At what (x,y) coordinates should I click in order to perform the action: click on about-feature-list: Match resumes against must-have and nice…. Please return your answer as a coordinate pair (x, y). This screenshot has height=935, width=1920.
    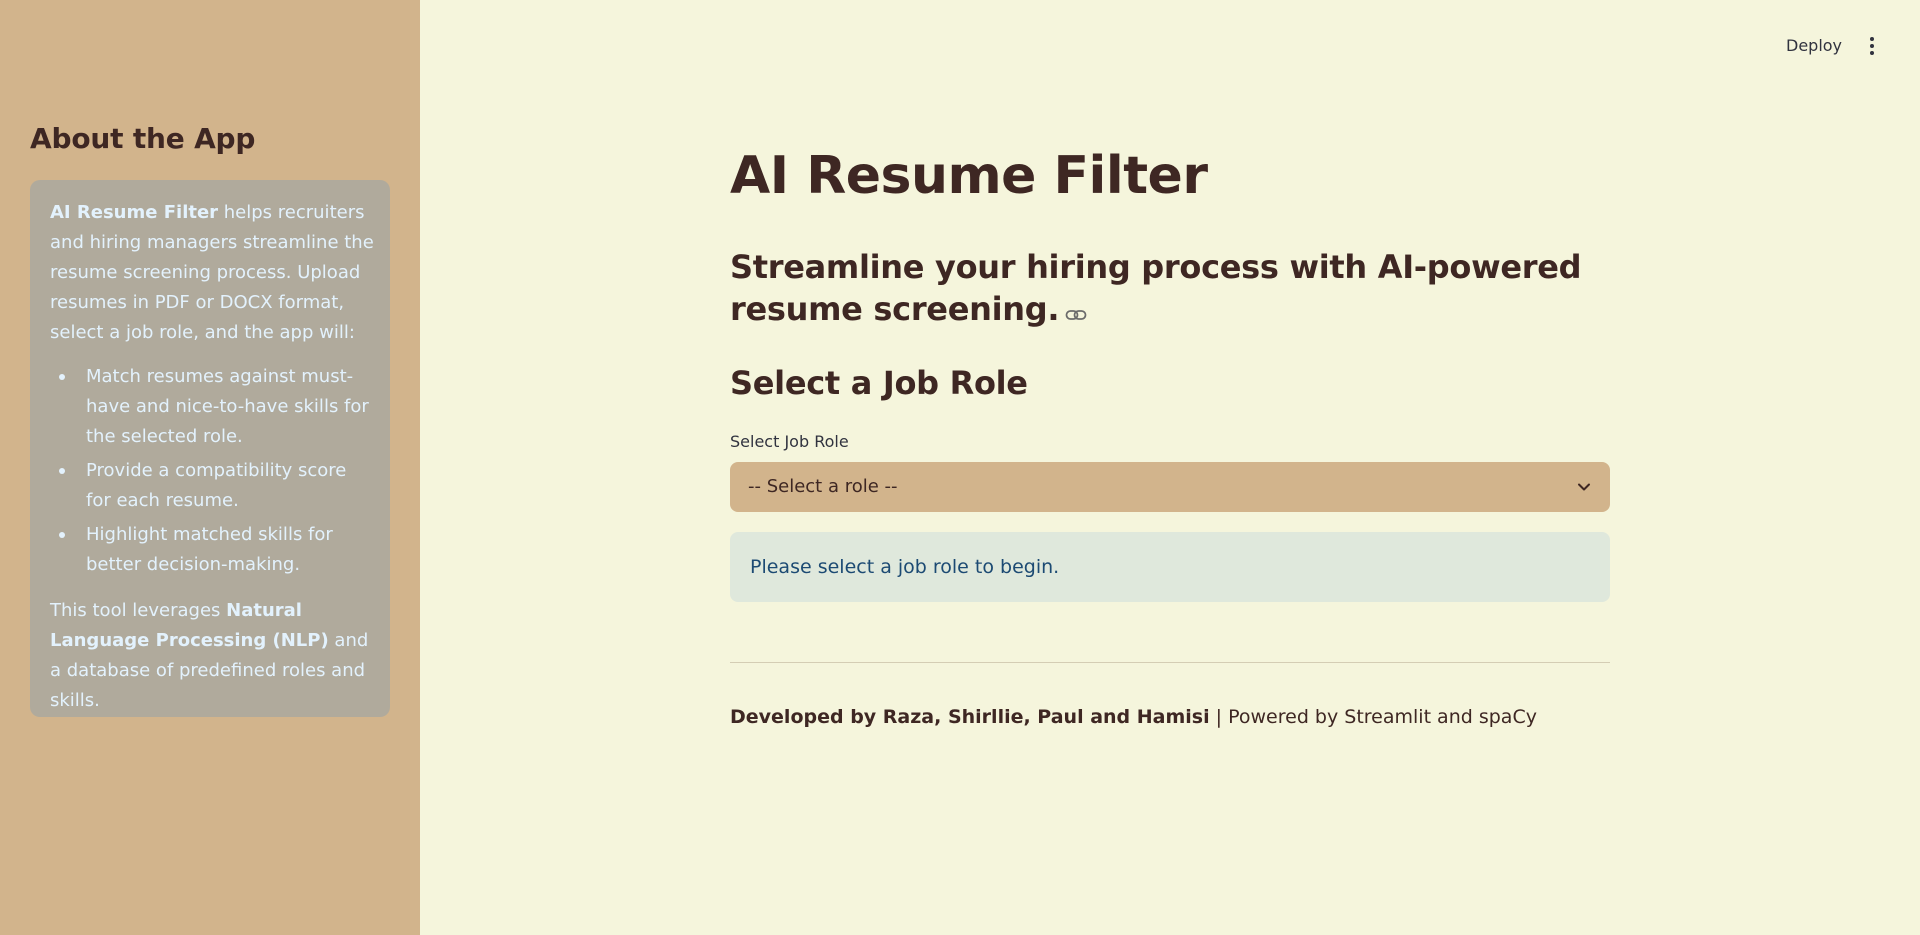
    Looking at the image, I should click on (212, 471).